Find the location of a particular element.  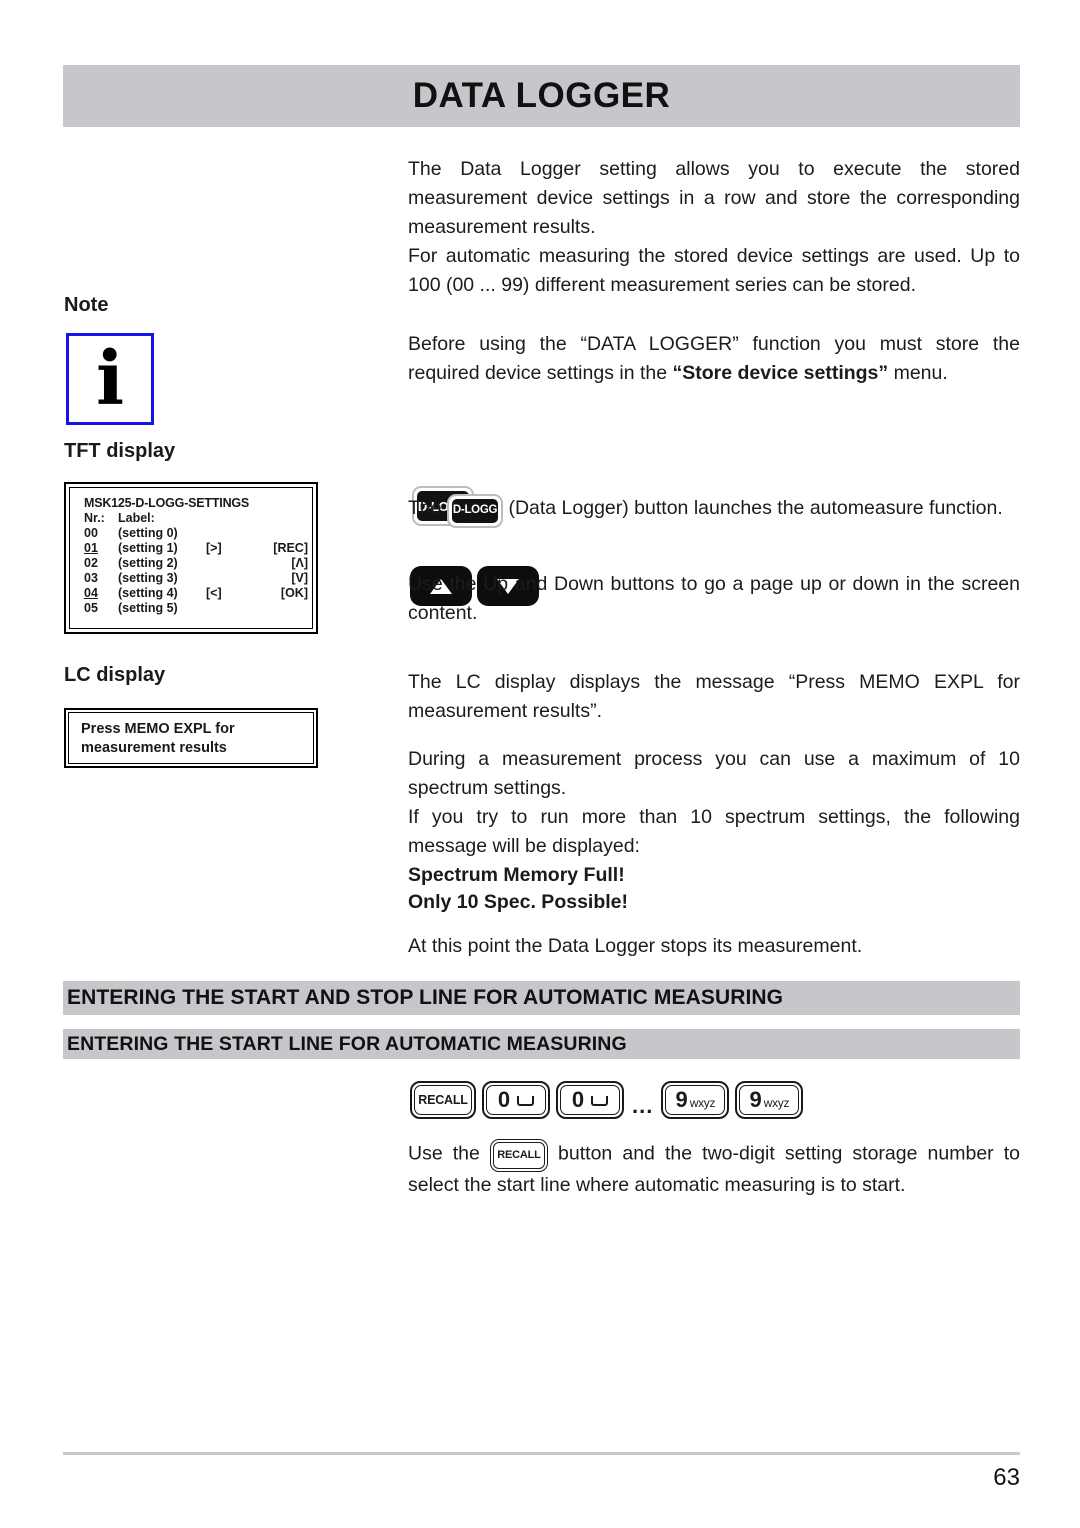

key-0-first-digit: 0 is located at coordinates (504, 1099).